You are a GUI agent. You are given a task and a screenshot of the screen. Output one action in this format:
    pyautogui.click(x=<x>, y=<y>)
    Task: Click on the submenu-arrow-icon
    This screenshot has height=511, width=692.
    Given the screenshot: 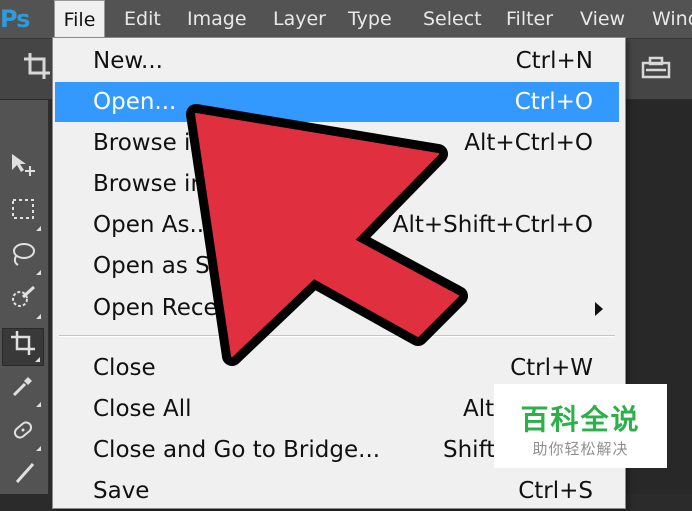 What is the action you would take?
    pyautogui.click(x=599, y=309)
    